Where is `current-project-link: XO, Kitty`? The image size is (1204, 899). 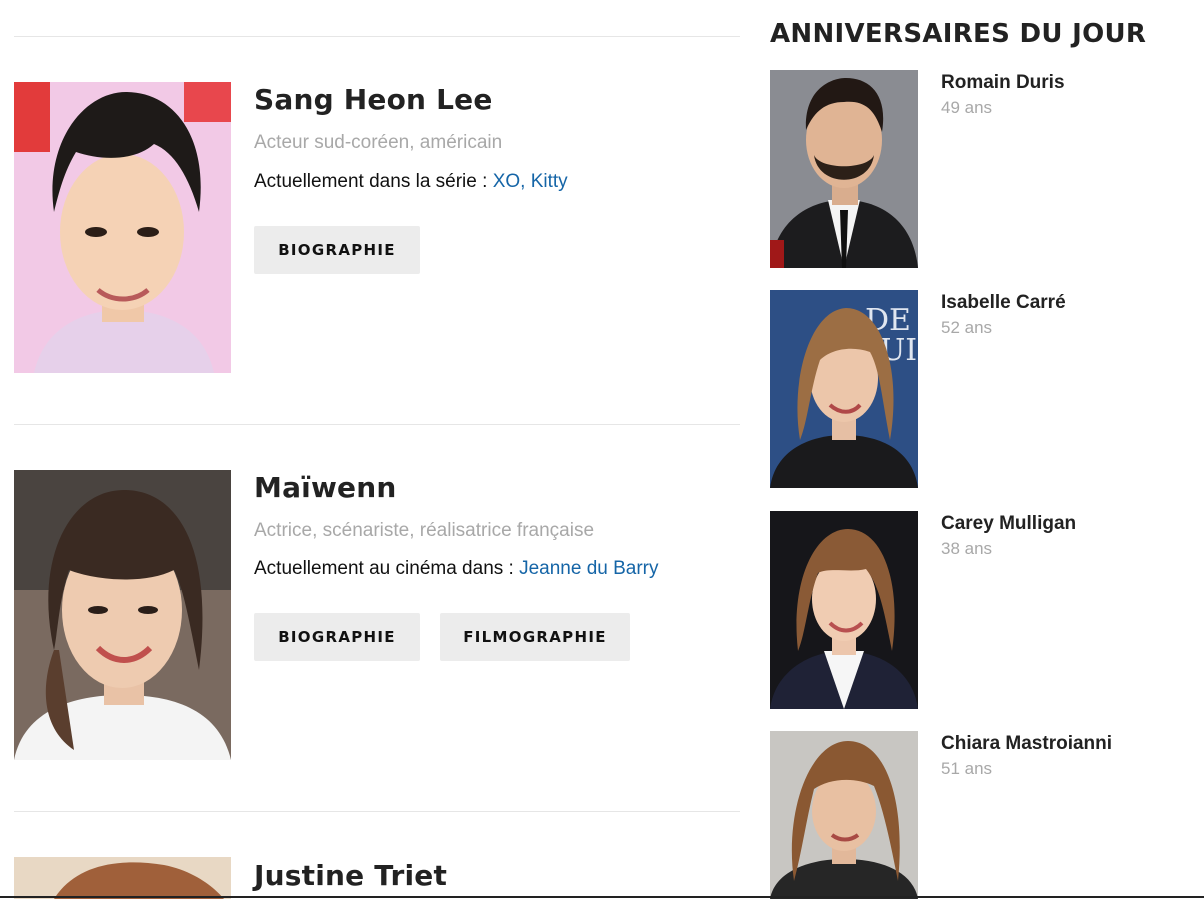 current-project-link: XO, Kitty is located at coordinates (530, 181).